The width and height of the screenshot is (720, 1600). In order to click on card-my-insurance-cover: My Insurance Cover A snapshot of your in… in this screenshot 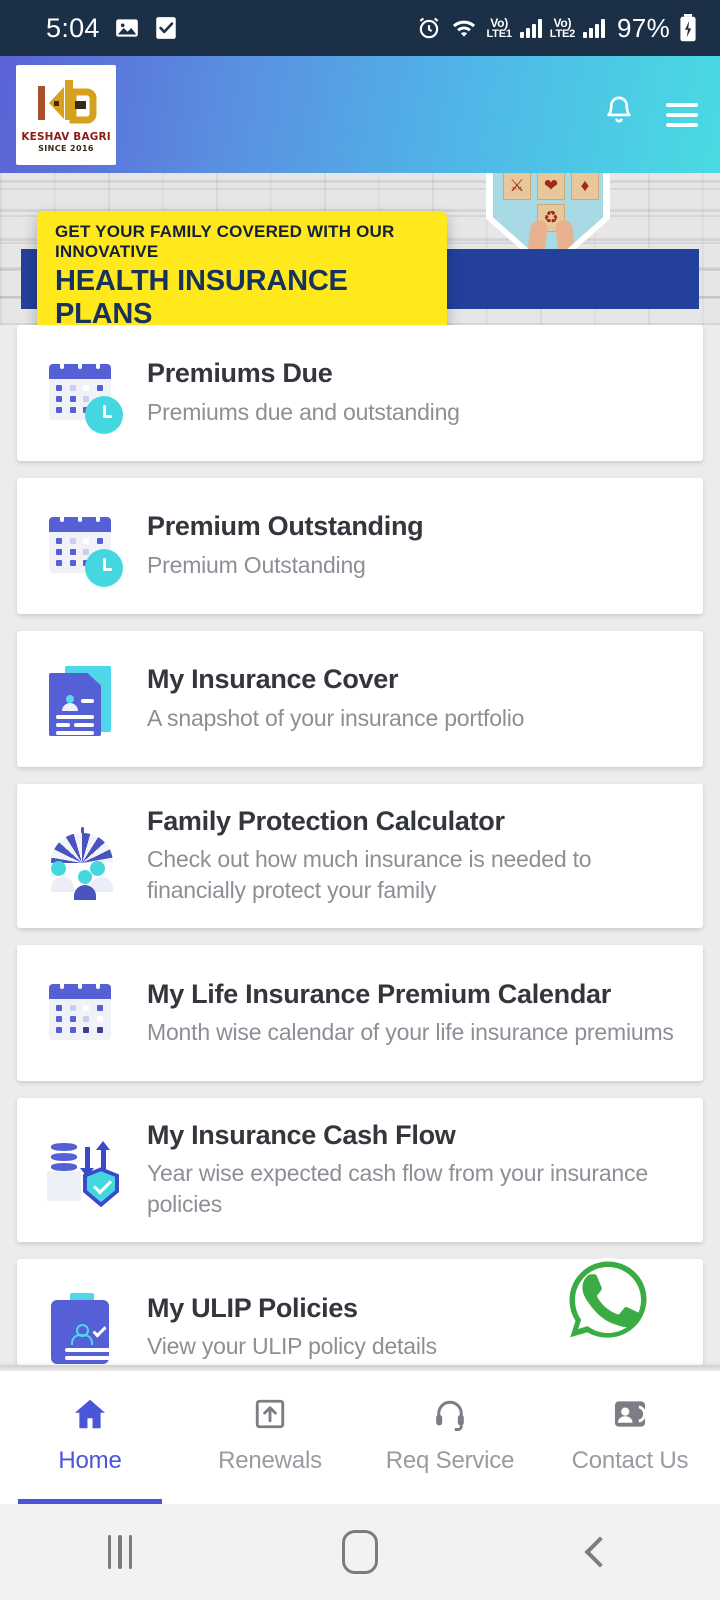, I will do `click(360, 699)`.